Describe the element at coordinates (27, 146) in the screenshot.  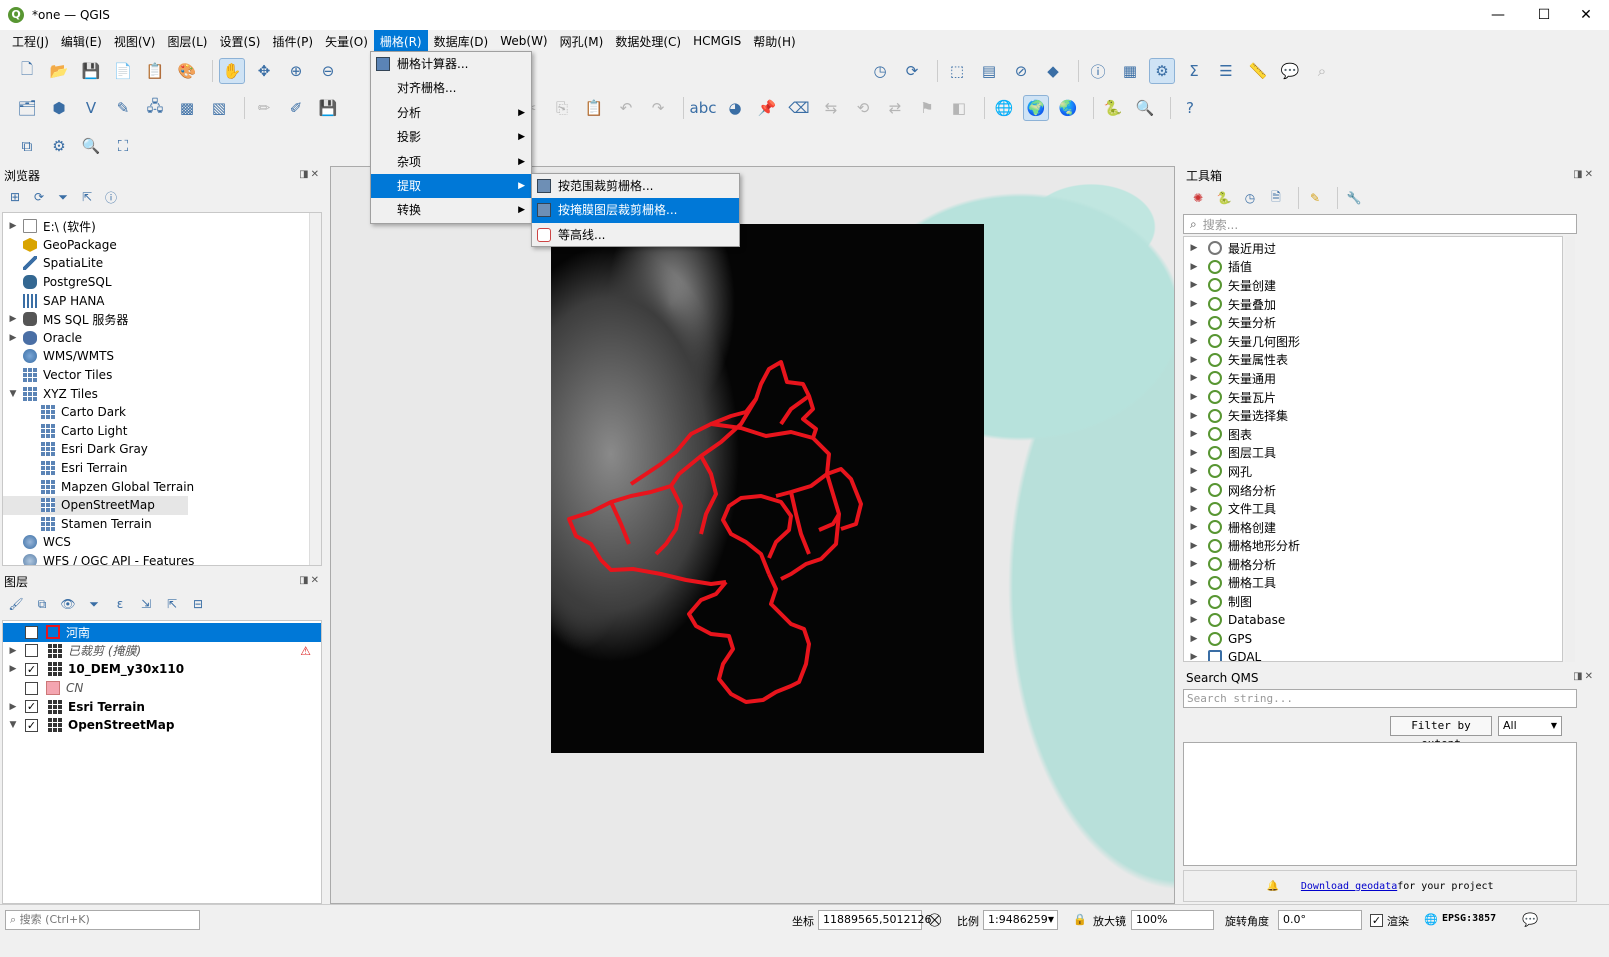
I see `add-layer-stack-icon: ⧉` at that location.